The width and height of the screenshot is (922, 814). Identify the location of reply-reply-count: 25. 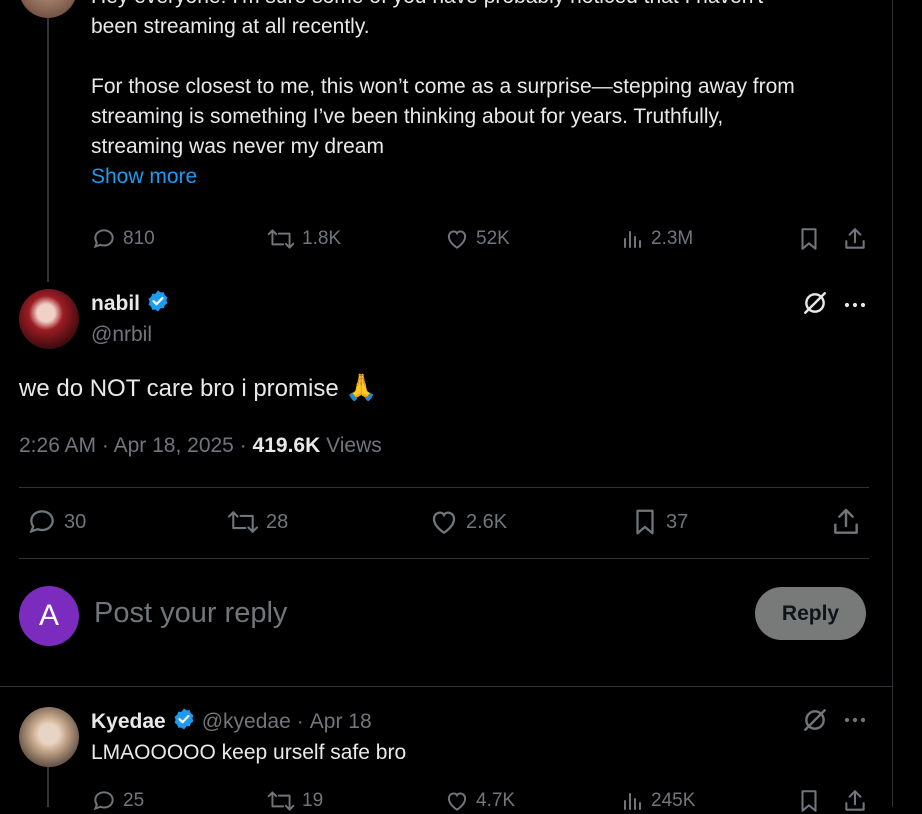
(134, 800).